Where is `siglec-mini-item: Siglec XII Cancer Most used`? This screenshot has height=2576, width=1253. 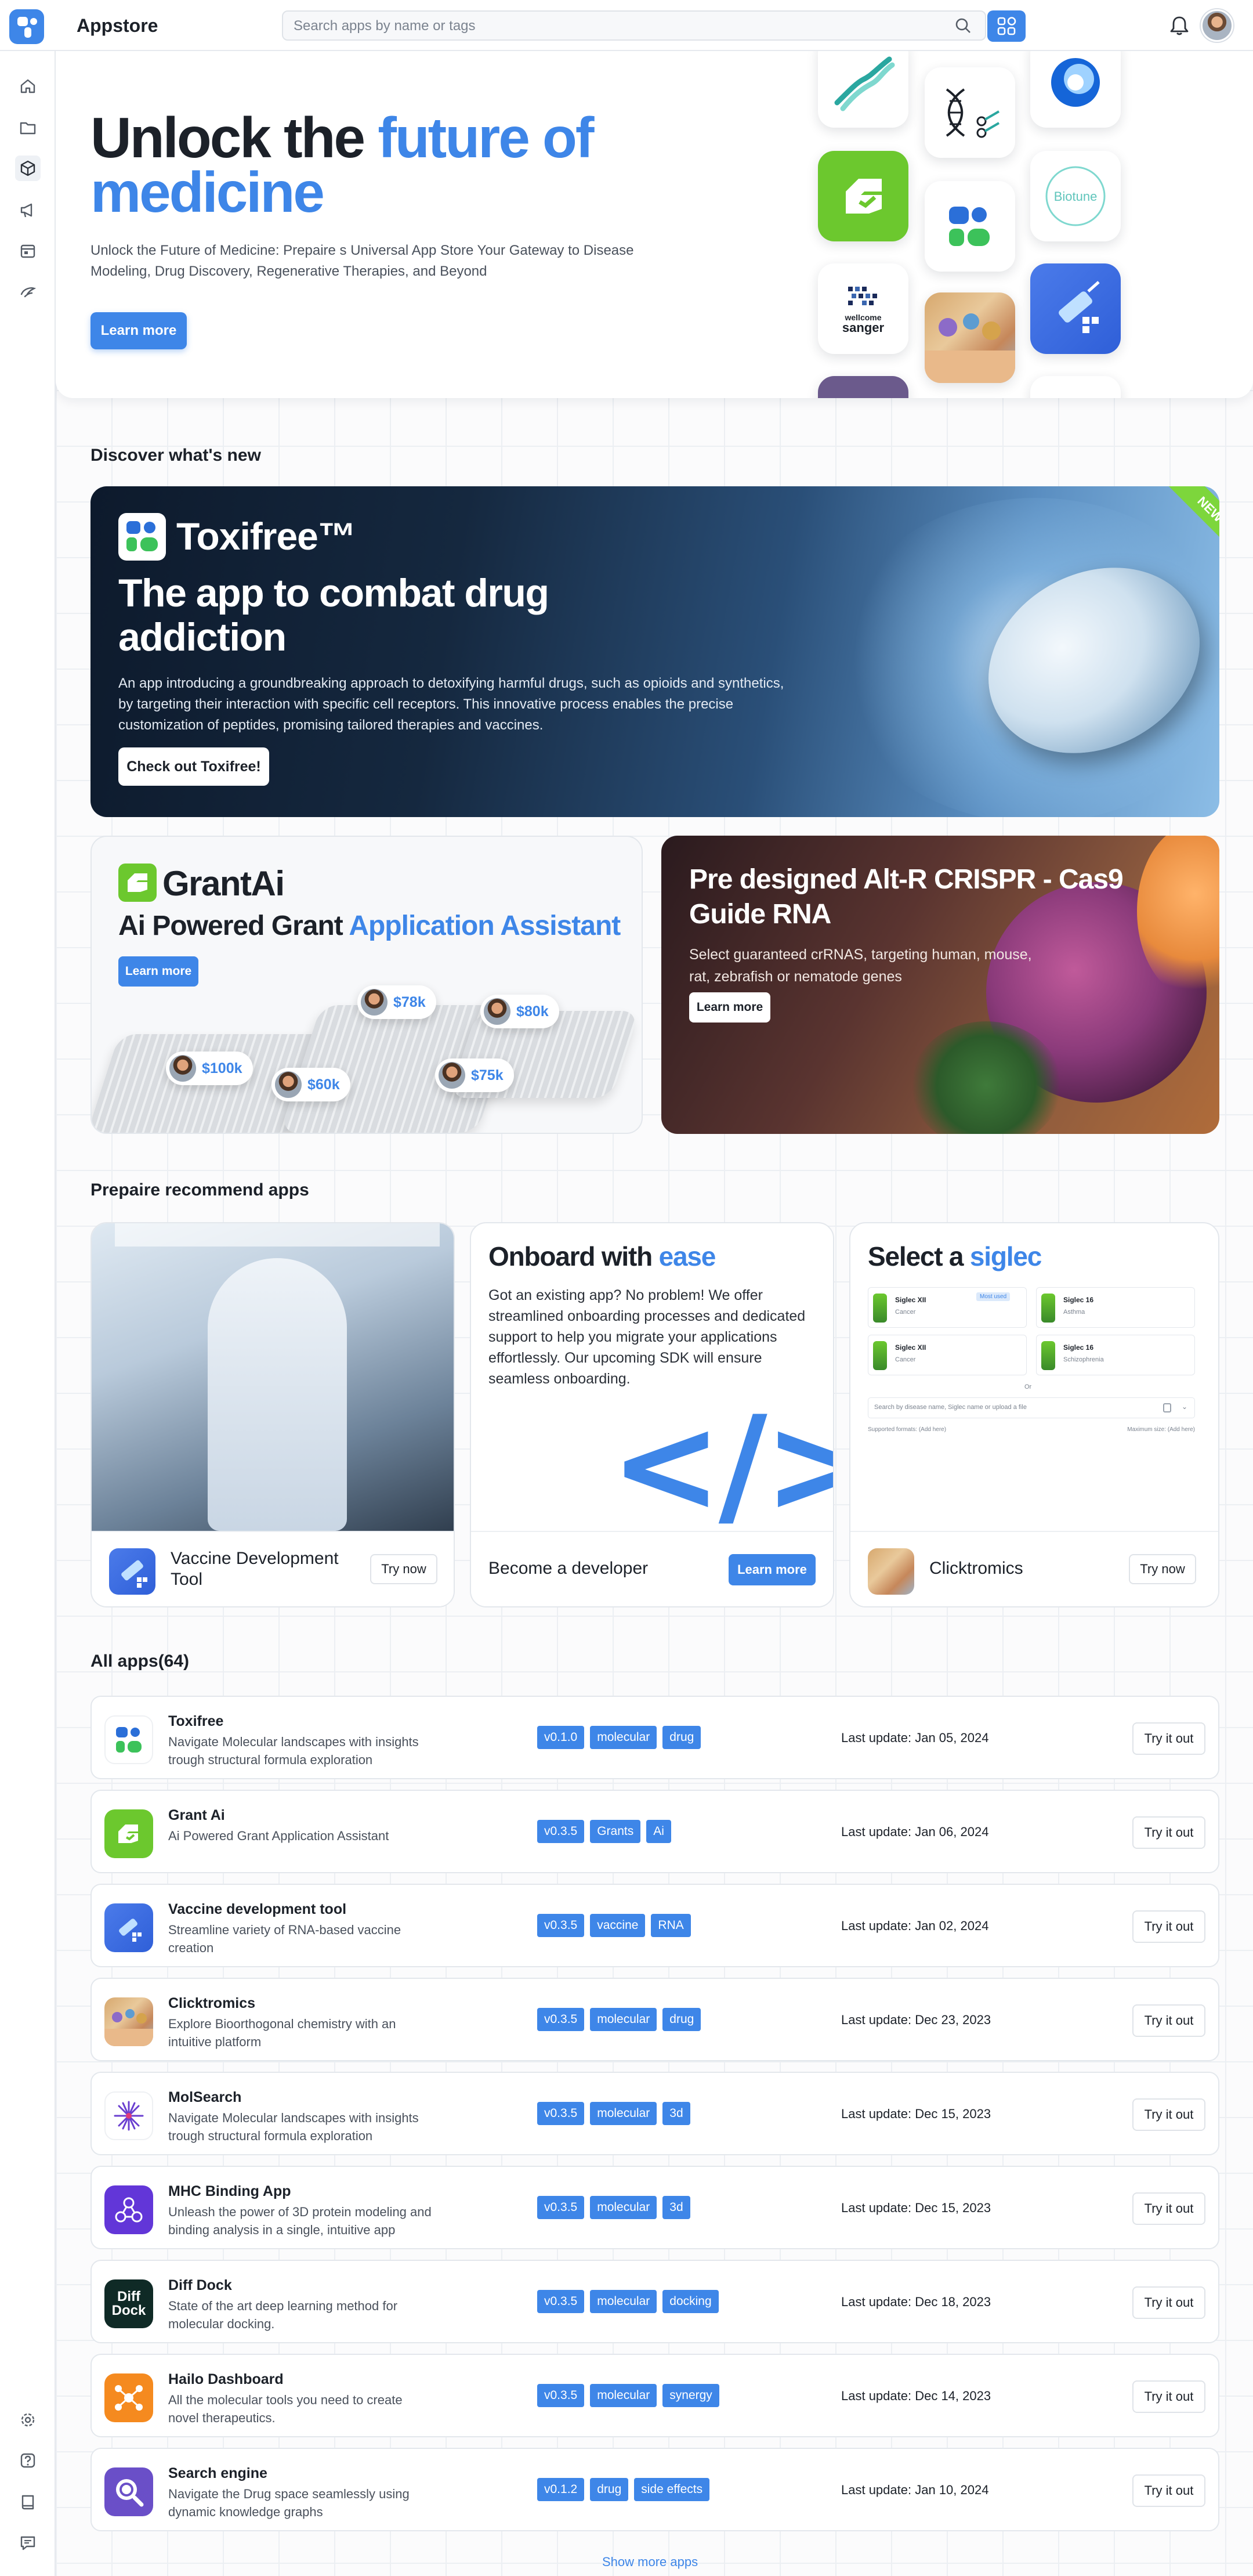 siglec-mini-item: Siglec XII Cancer Most used is located at coordinates (947, 1307).